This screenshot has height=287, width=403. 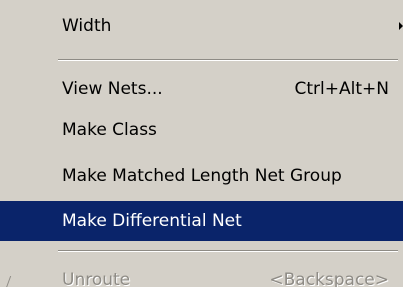 What do you see at coordinates (341, 89) in the screenshot?
I see `menu-item-view-nets-shortcut: Ctrl+Alt+N` at bounding box center [341, 89].